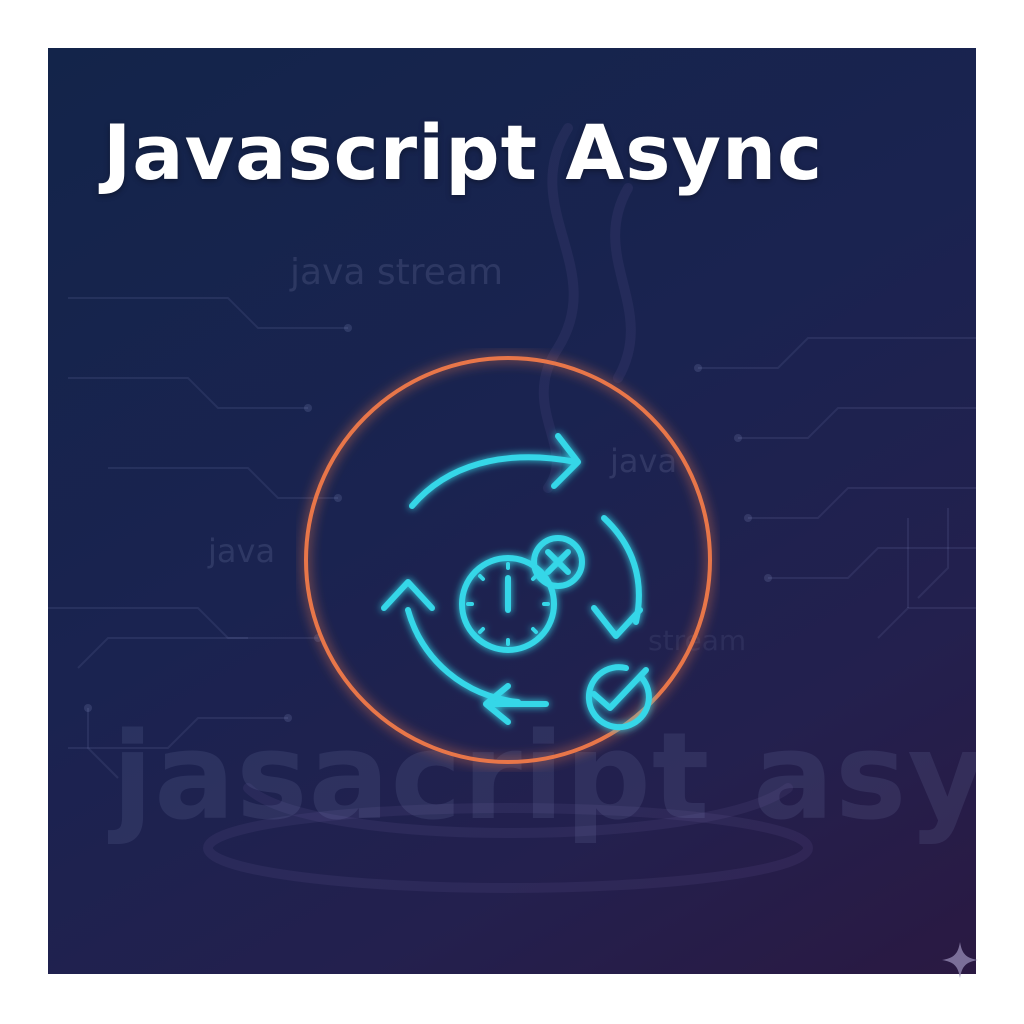  Describe the element at coordinates (508, 604) in the screenshot. I see `stopwatch-icon` at that location.